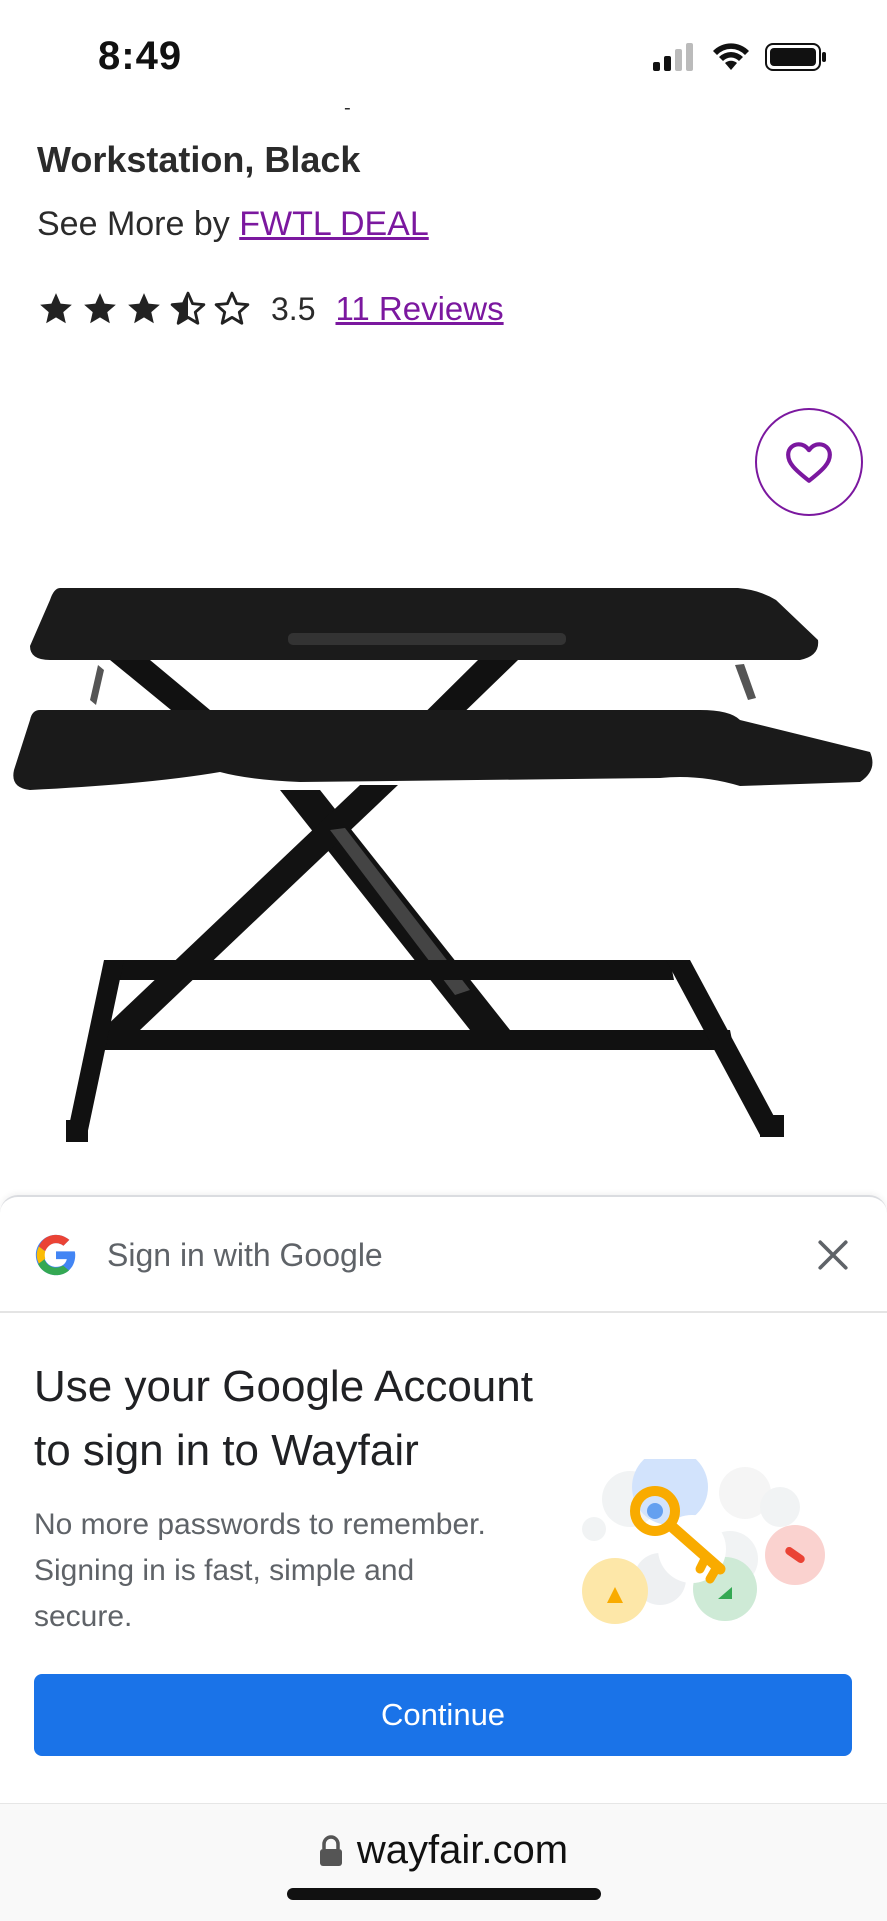 Image resolution: width=887 pixels, height=1921 pixels. I want to click on google-logo-icon, so click(55, 1255).